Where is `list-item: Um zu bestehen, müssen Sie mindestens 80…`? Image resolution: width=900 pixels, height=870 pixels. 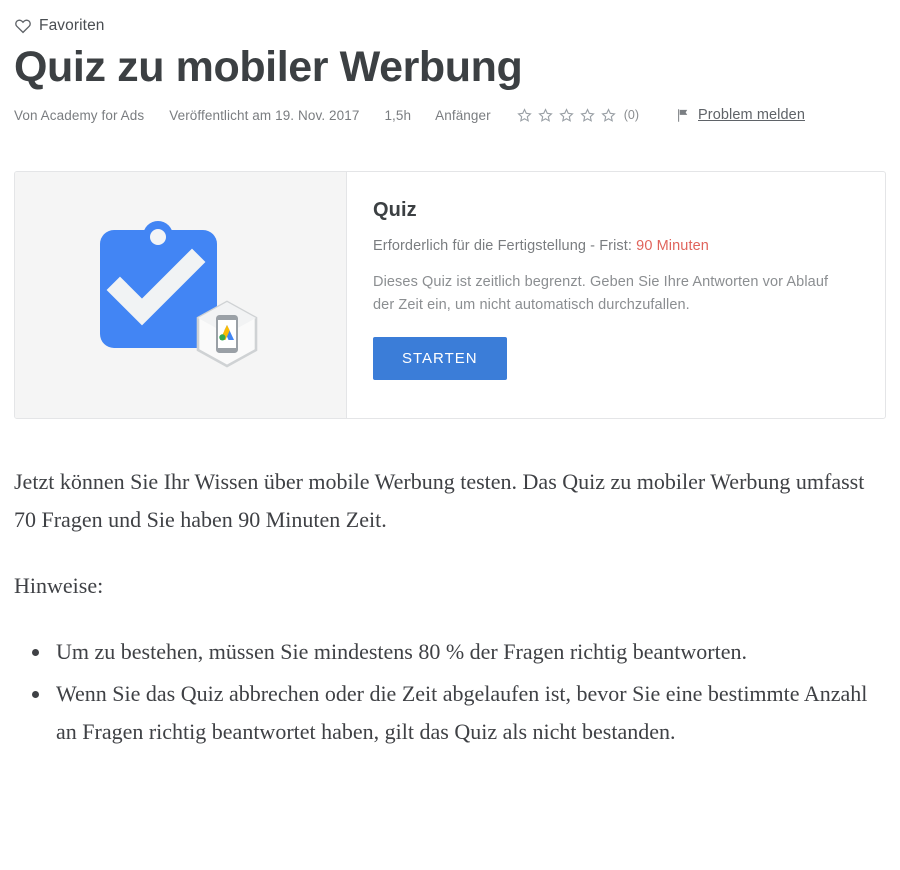
list-item: Um zu bestehen, müssen Sie mindestens 80… is located at coordinates (469, 652).